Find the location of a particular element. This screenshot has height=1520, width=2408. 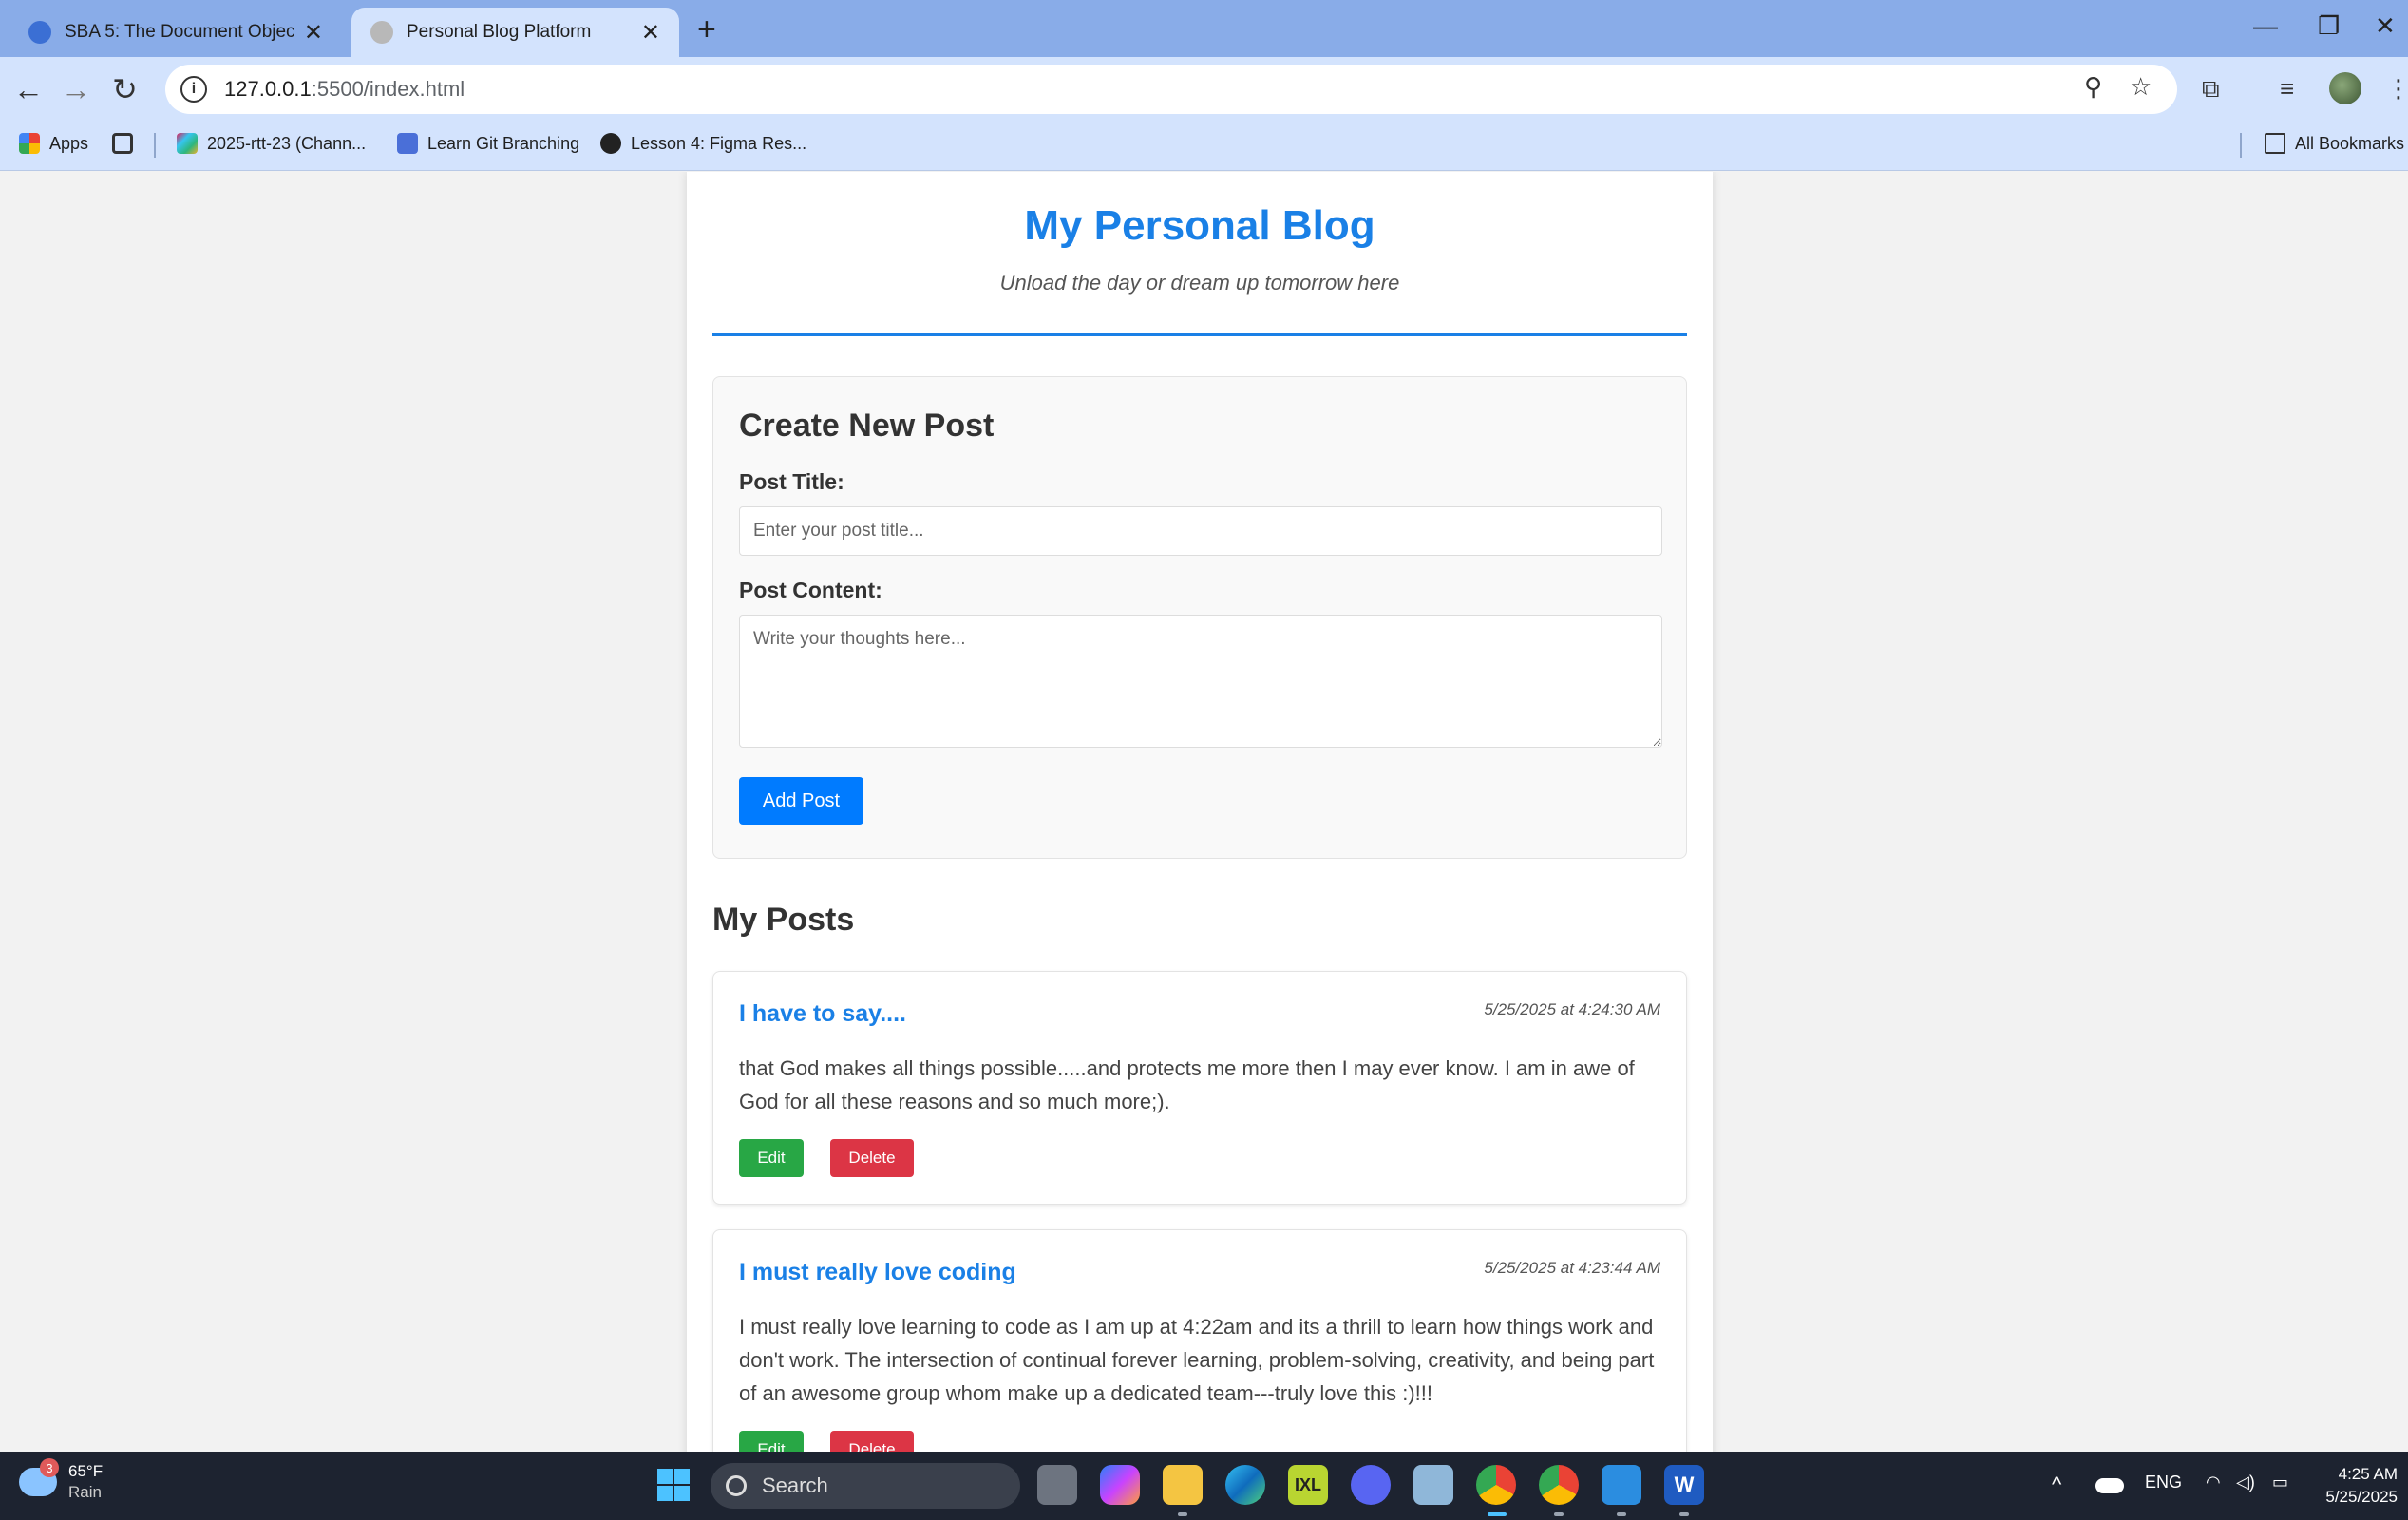

bookmark-star-icon: ☆ is located at coordinates (2141, 87).